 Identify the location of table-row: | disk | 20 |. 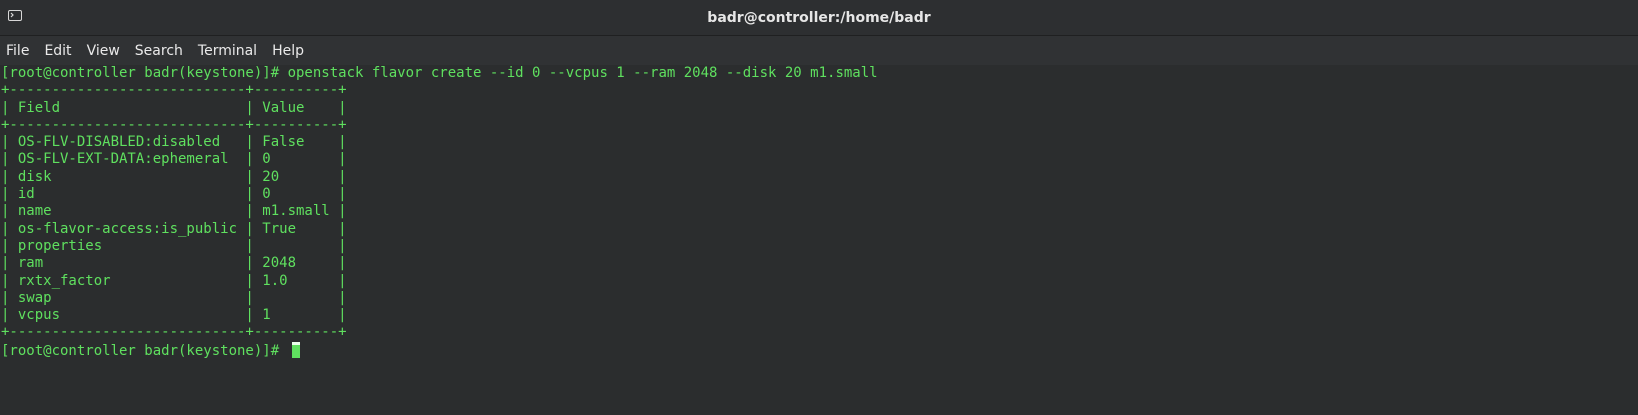
(174, 176).